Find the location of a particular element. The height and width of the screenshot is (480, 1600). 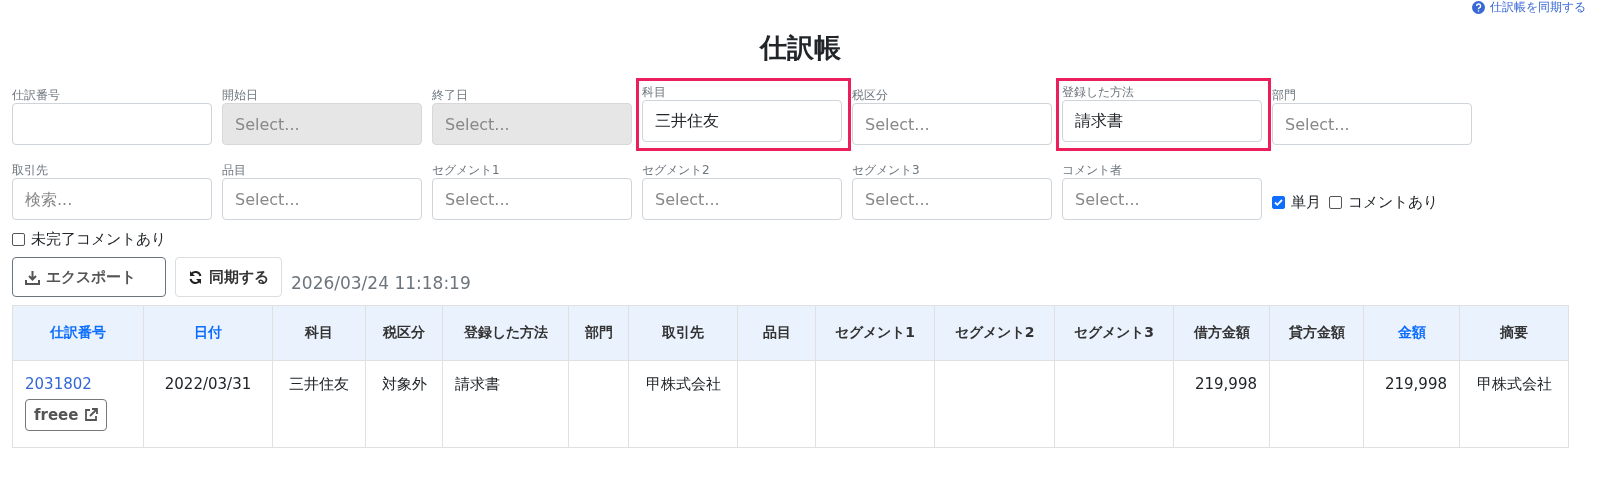

download-icon is located at coordinates (32, 277).